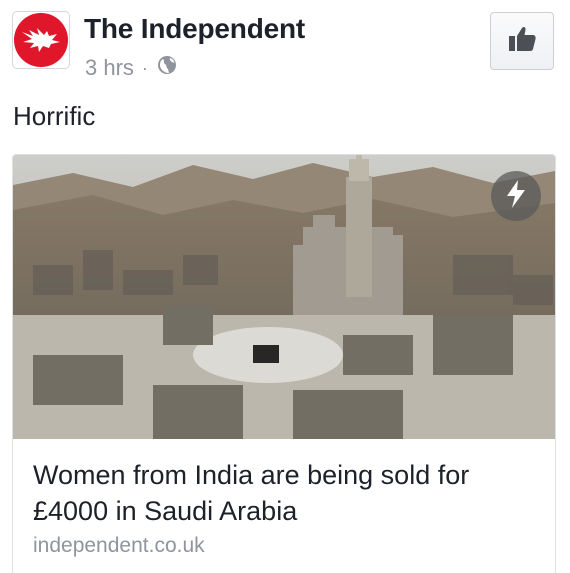  What do you see at coordinates (109, 68) in the screenshot?
I see `post-timestamp: 3 hrs` at bounding box center [109, 68].